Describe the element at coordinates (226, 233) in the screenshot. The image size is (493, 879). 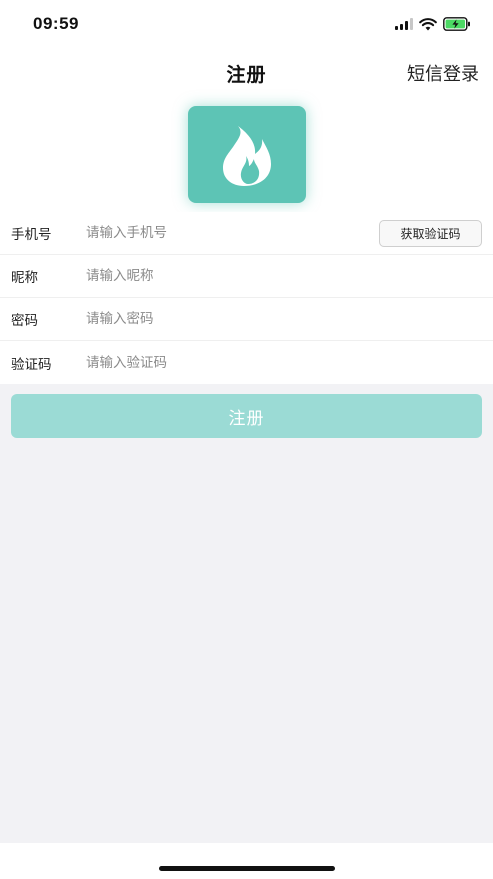
I see `phone-input` at that location.